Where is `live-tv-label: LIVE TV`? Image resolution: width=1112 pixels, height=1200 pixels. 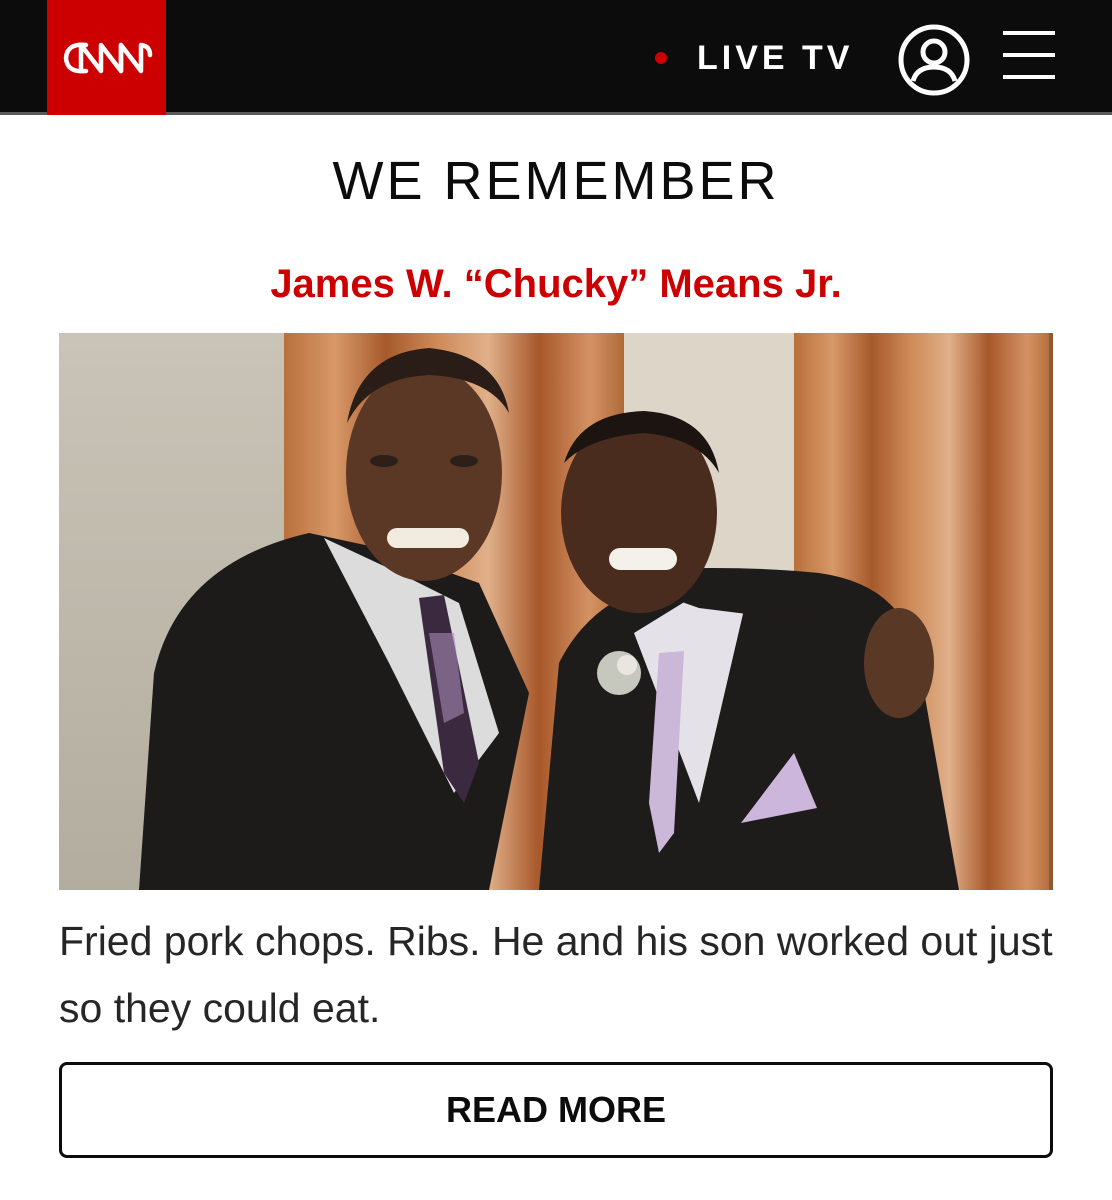 live-tv-label: LIVE TV is located at coordinates (775, 57).